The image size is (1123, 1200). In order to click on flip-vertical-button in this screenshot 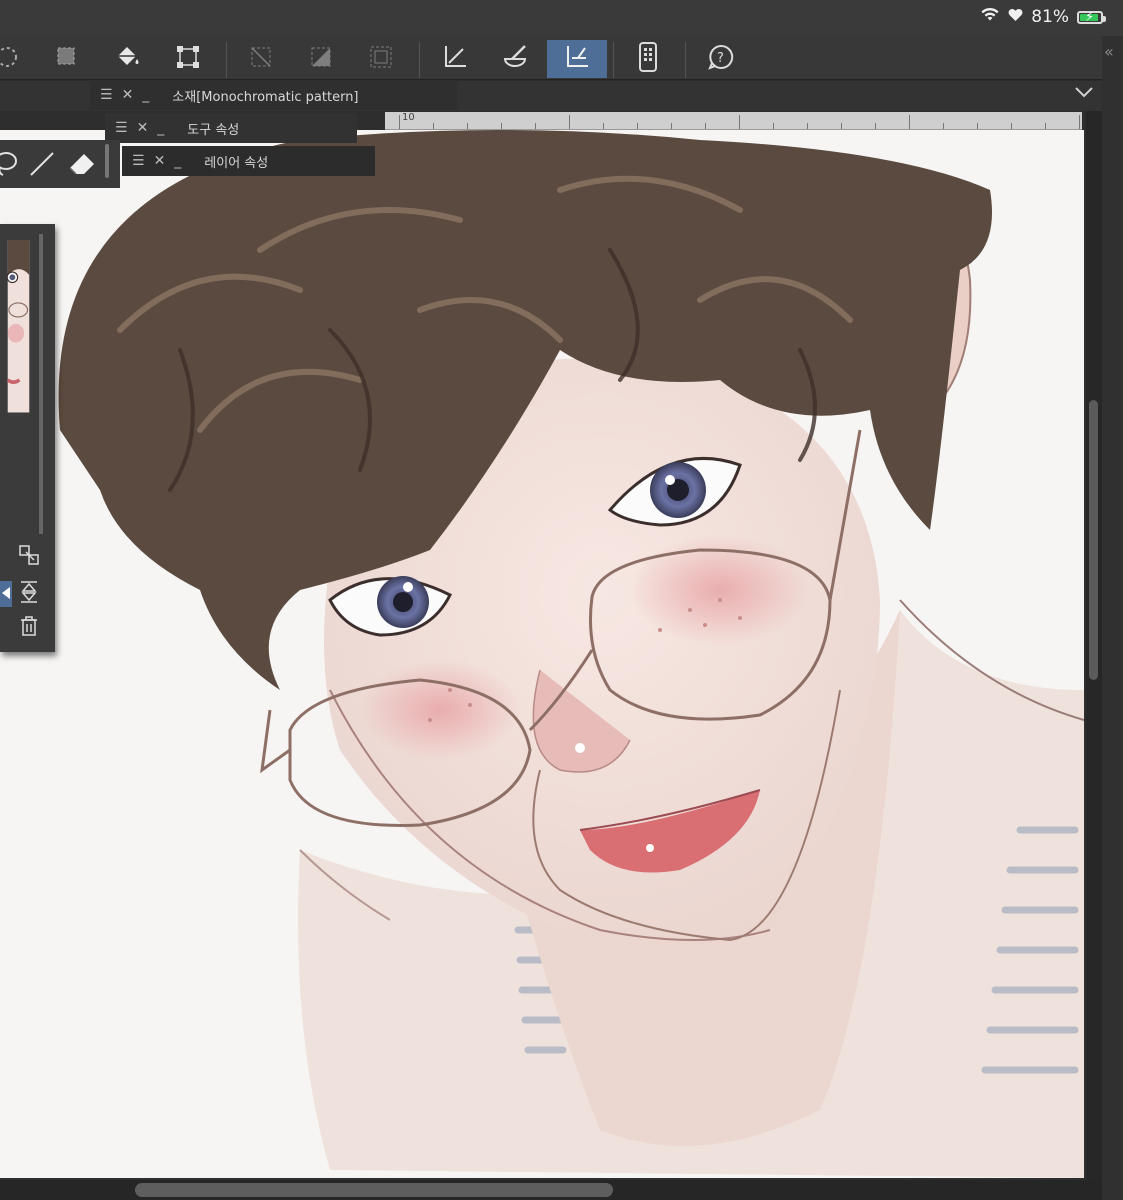, I will do `click(29, 594)`.